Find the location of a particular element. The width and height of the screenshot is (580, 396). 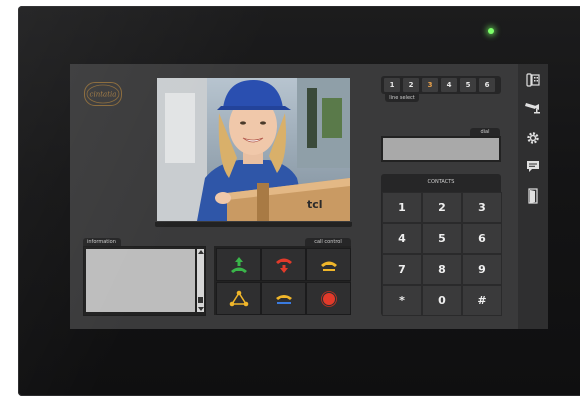

svg-text: cintatia is located at coordinates (103, 95).